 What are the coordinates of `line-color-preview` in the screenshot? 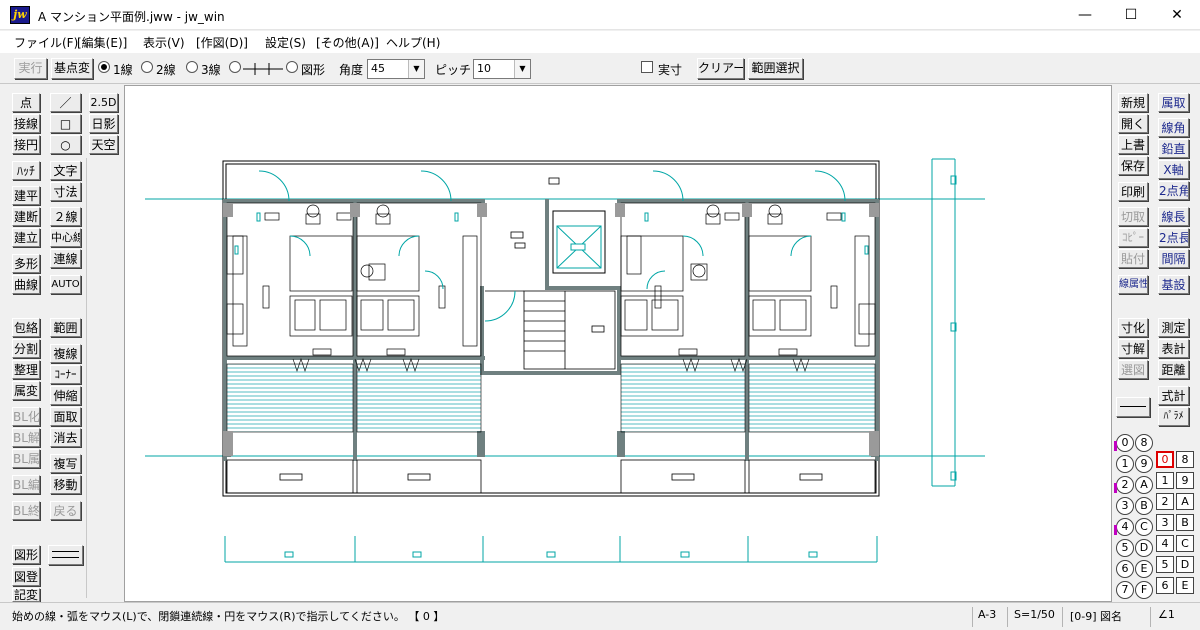 It's located at (1133, 407).